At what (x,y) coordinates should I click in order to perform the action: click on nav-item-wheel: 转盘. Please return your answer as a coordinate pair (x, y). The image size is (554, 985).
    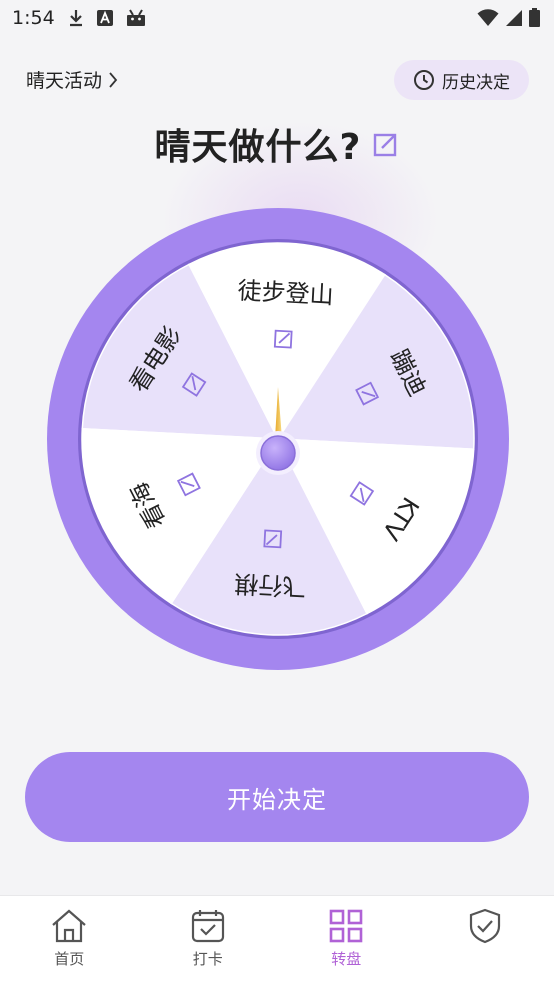
    Looking at the image, I should click on (346, 940).